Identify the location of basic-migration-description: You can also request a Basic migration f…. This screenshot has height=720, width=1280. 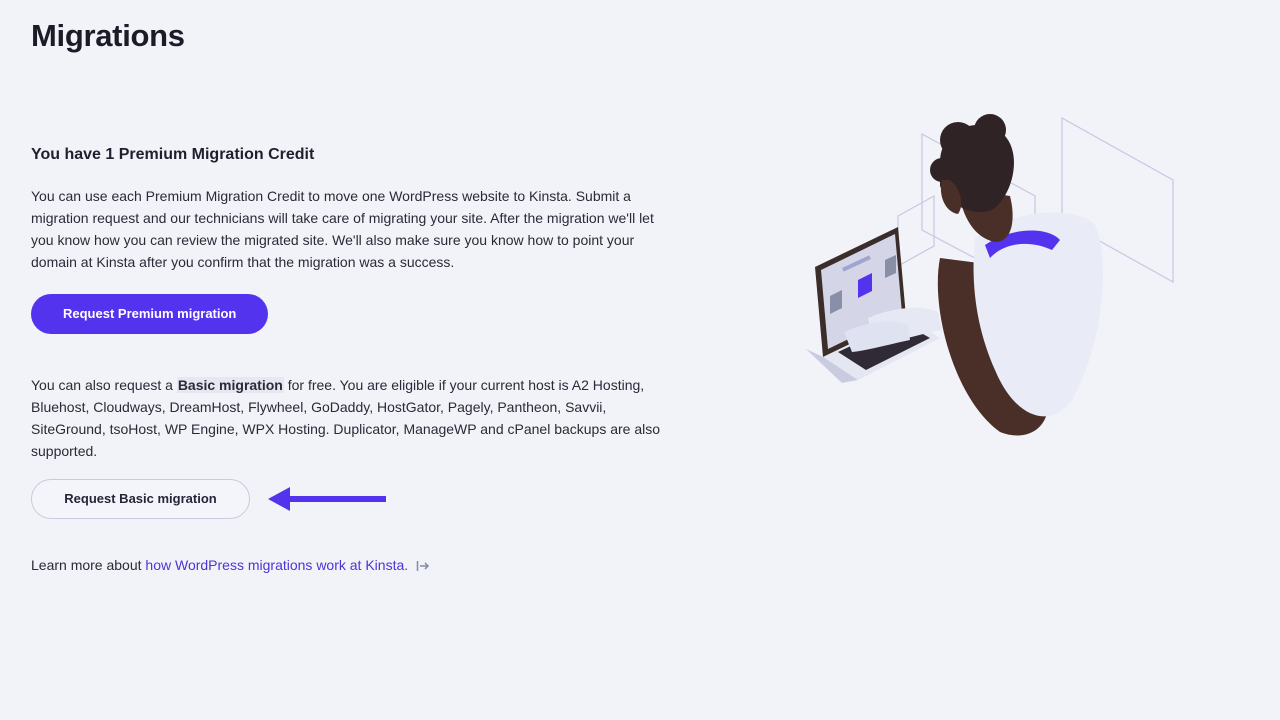
(351, 418).